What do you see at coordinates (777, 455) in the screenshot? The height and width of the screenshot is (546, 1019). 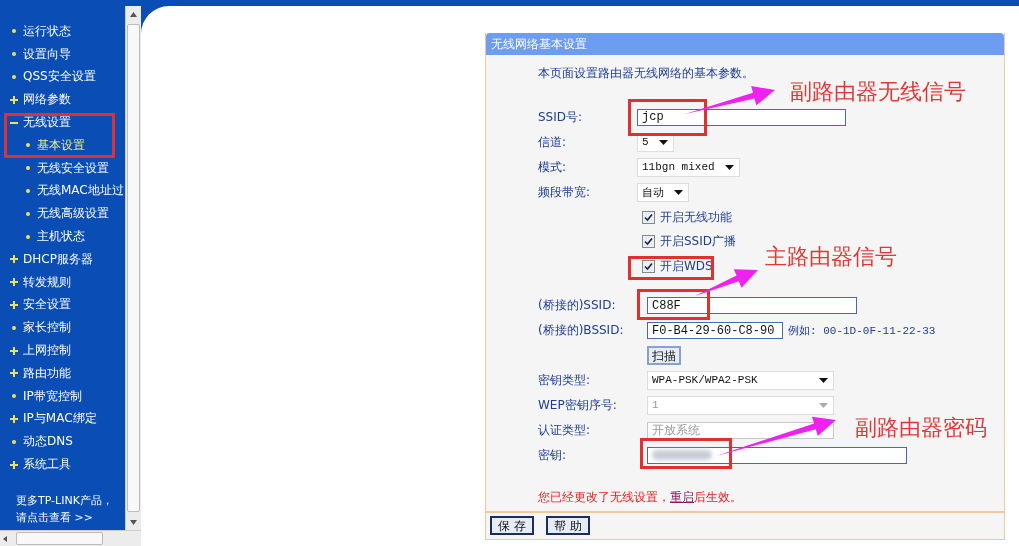 I see `password-field` at bounding box center [777, 455].